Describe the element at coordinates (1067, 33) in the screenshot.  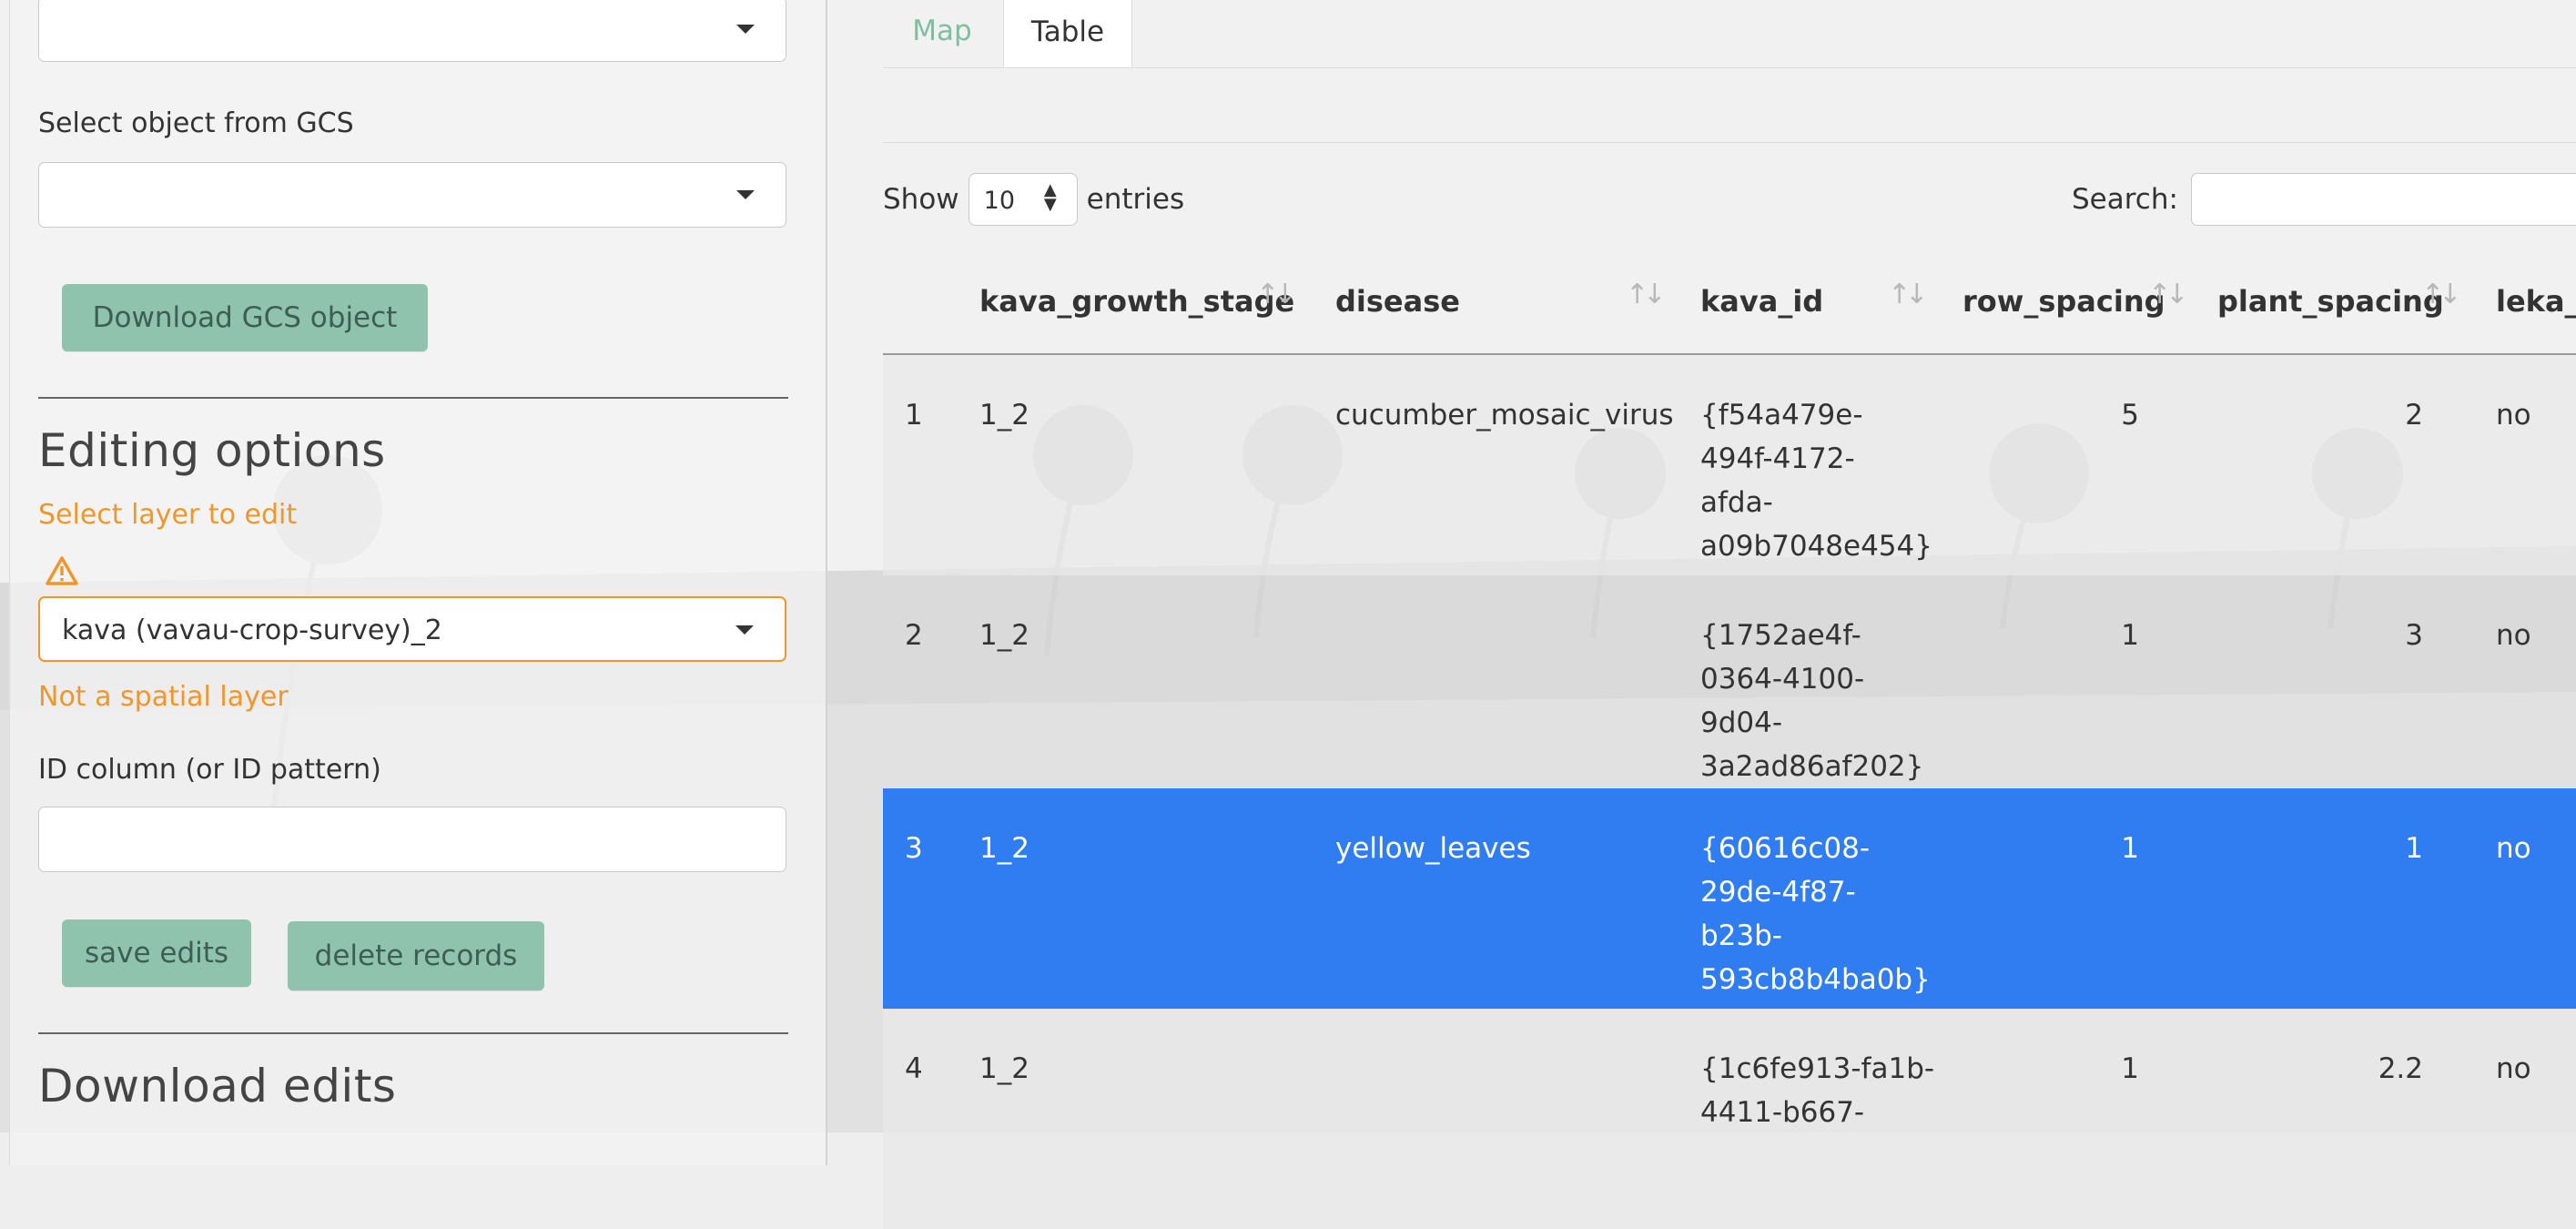
I see `tab-table: Table` at that location.